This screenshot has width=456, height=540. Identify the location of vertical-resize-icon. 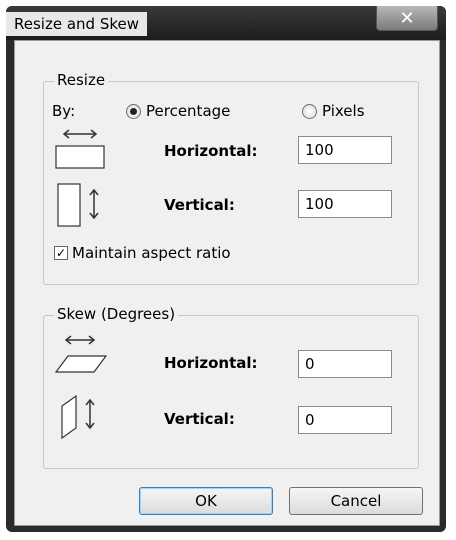
(78, 205).